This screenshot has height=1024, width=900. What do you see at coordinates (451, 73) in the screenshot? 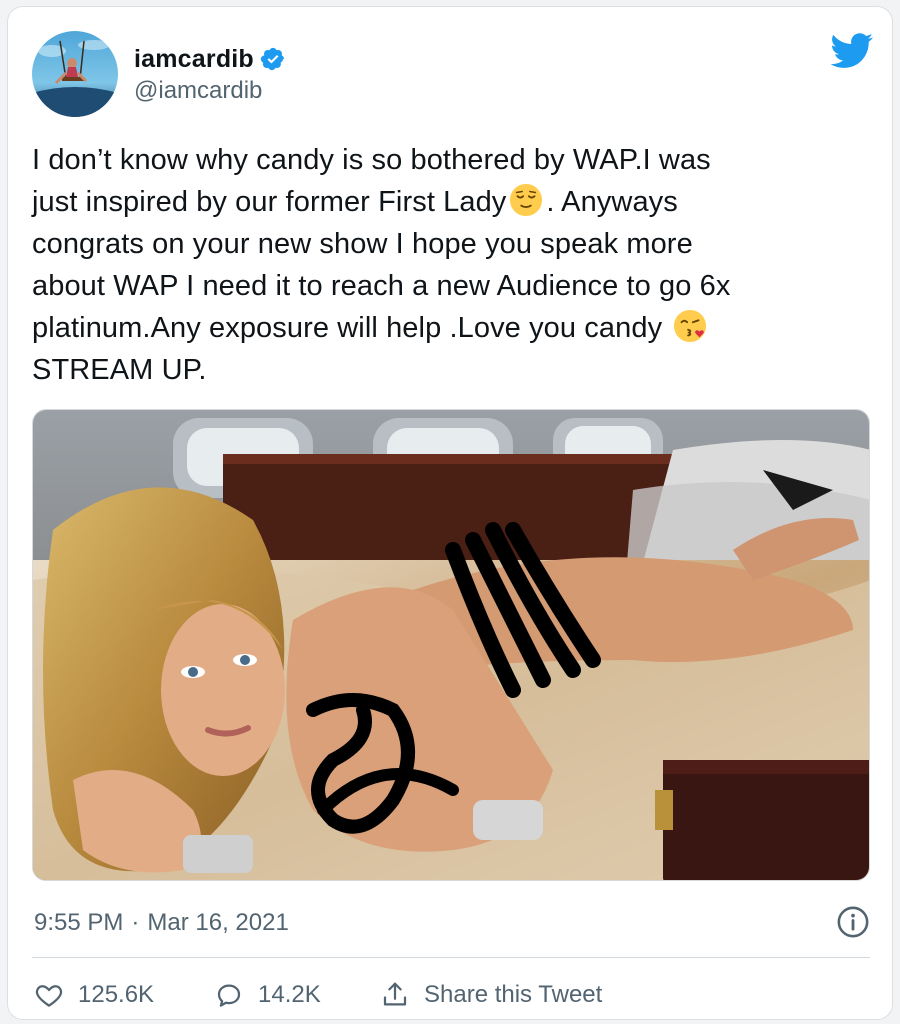
I see `tweet-header: iamcardib @iamcardib` at bounding box center [451, 73].